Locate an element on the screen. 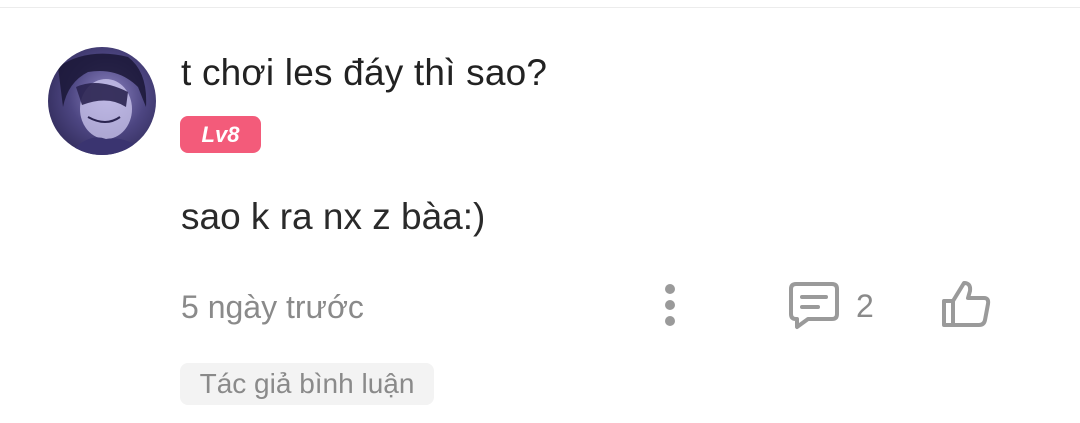 The image size is (1080, 423). reply-button: 2 is located at coordinates (838, 305).